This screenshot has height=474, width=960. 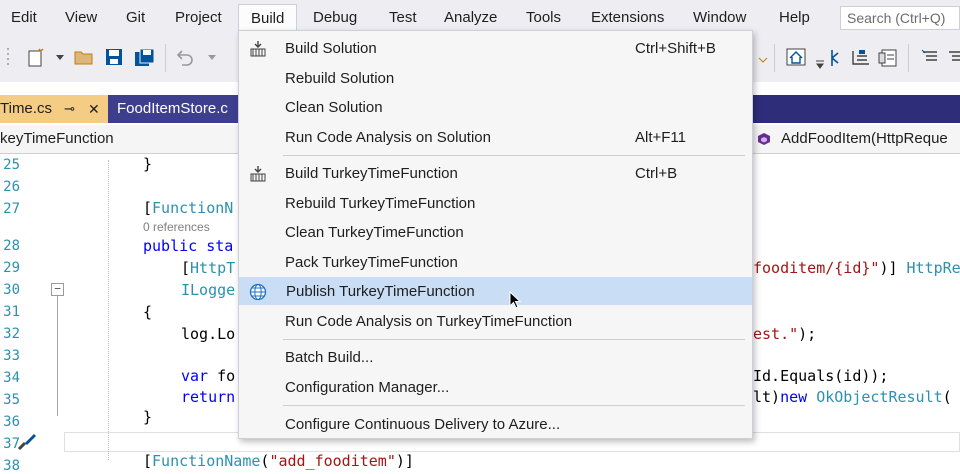 I want to click on step-icon, so click(x=837, y=58).